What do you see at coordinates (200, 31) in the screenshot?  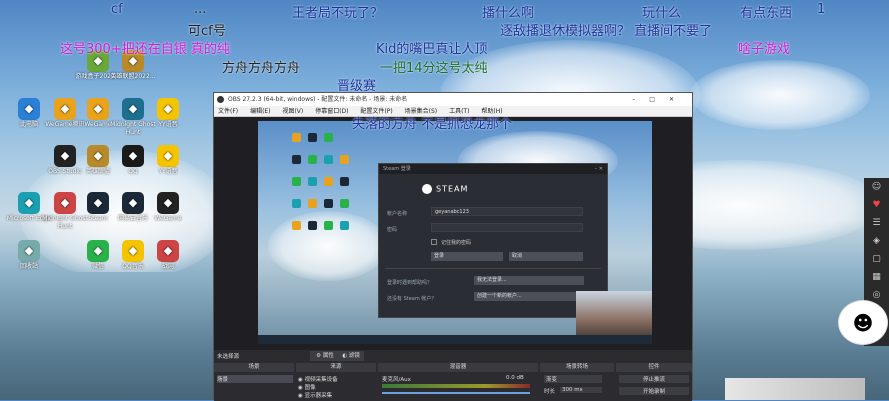 I see `danmaku-comment: 可cf` at bounding box center [200, 31].